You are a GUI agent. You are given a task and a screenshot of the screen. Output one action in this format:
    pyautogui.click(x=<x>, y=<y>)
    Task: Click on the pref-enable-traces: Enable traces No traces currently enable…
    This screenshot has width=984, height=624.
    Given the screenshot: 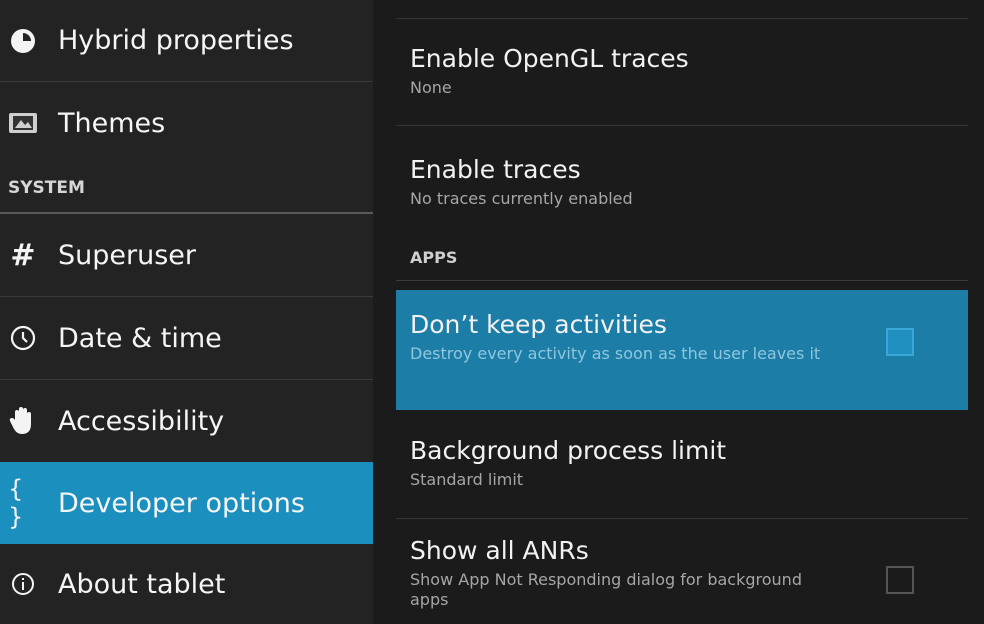 What is the action you would take?
    pyautogui.click(x=682, y=190)
    